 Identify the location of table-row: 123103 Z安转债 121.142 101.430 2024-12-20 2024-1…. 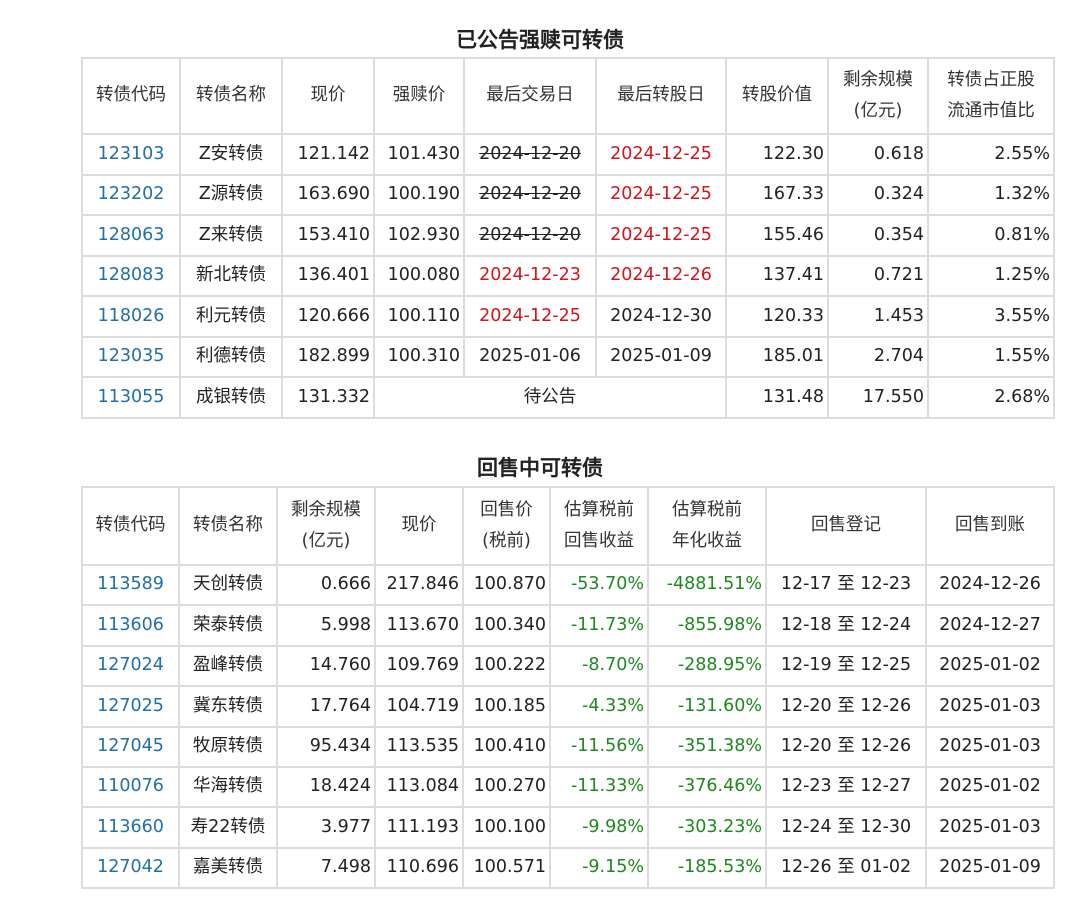
(568, 154).